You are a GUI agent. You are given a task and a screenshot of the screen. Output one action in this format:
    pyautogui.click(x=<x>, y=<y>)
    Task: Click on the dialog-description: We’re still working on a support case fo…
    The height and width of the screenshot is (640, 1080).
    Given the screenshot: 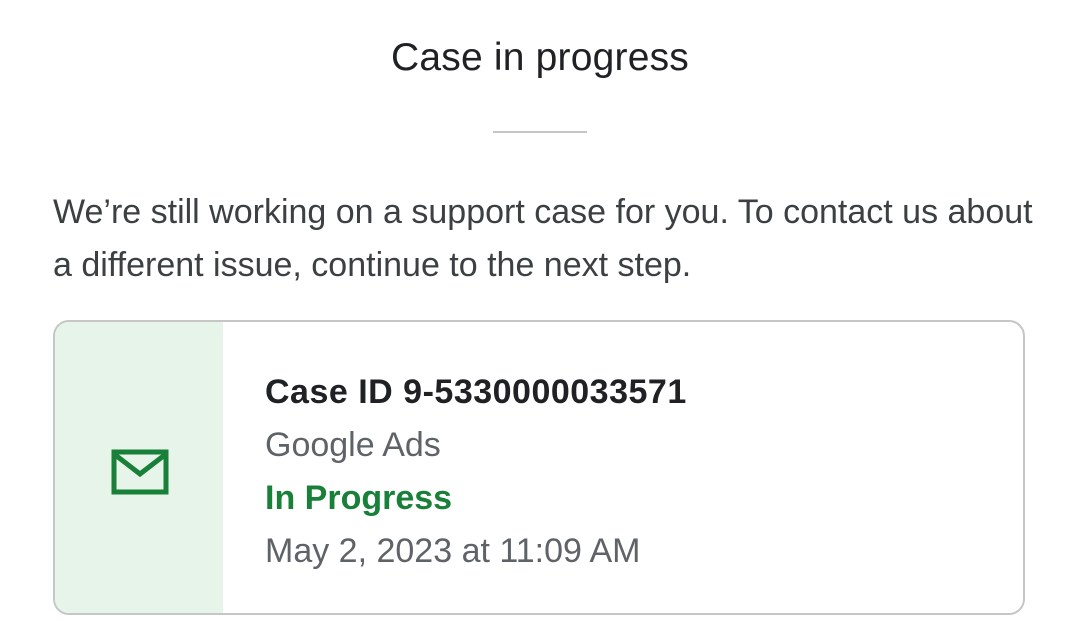 What is the action you would take?
    pyautogui.click(x=543, y=238)
    